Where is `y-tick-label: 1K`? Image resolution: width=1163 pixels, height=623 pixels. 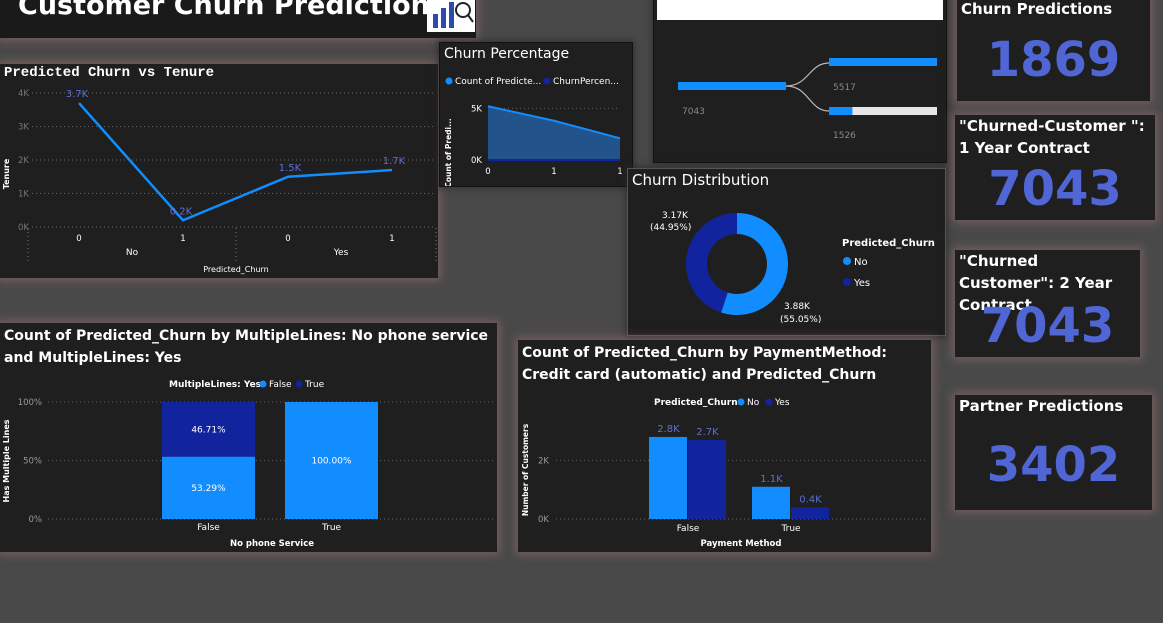
y-tick-label: 1K is located at coordinates (23, 195).